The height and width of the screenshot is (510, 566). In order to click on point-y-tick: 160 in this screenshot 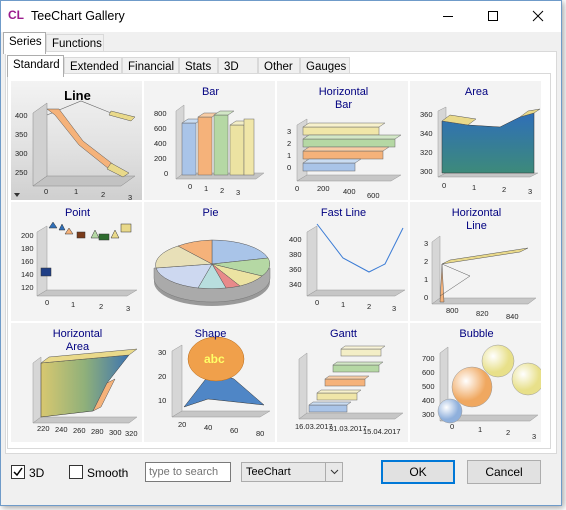, I will do `click(27, 261)`.